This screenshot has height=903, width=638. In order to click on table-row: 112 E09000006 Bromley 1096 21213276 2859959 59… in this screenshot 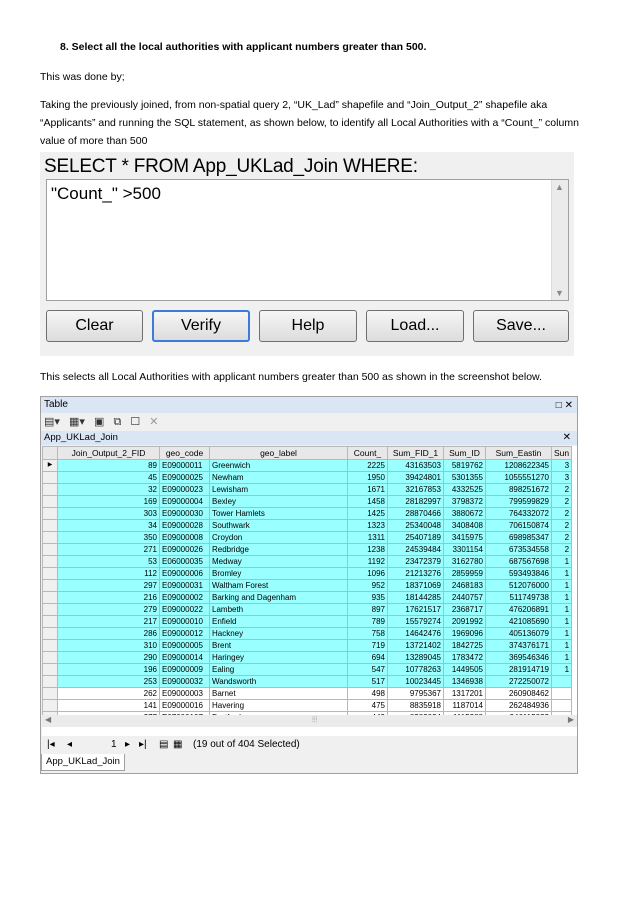, I will do `click(307, 573)`.